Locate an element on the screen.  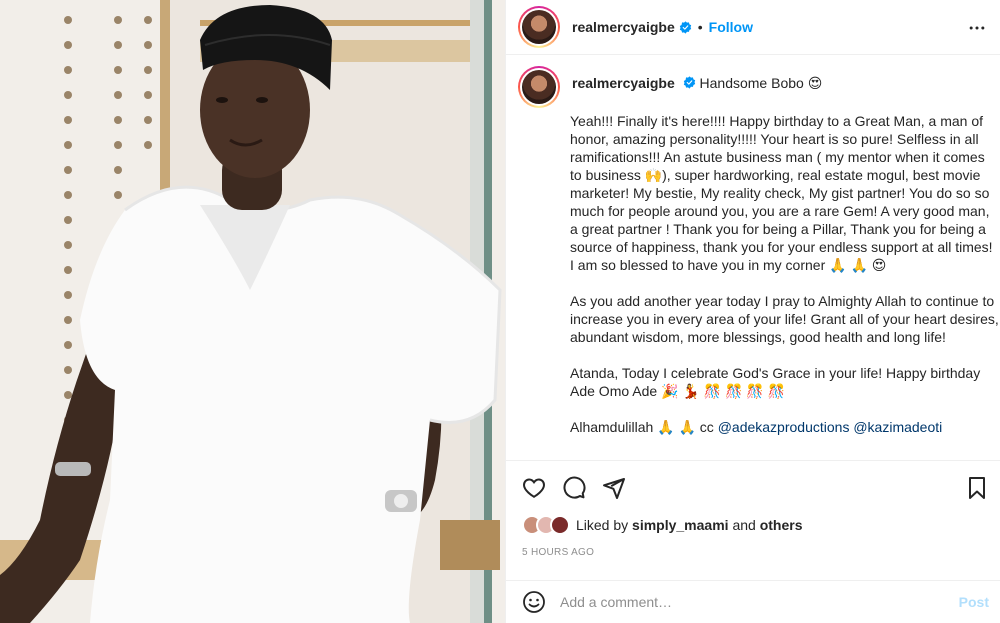
caption-username: realmercyaigbe is located at coordinates (623, 83).